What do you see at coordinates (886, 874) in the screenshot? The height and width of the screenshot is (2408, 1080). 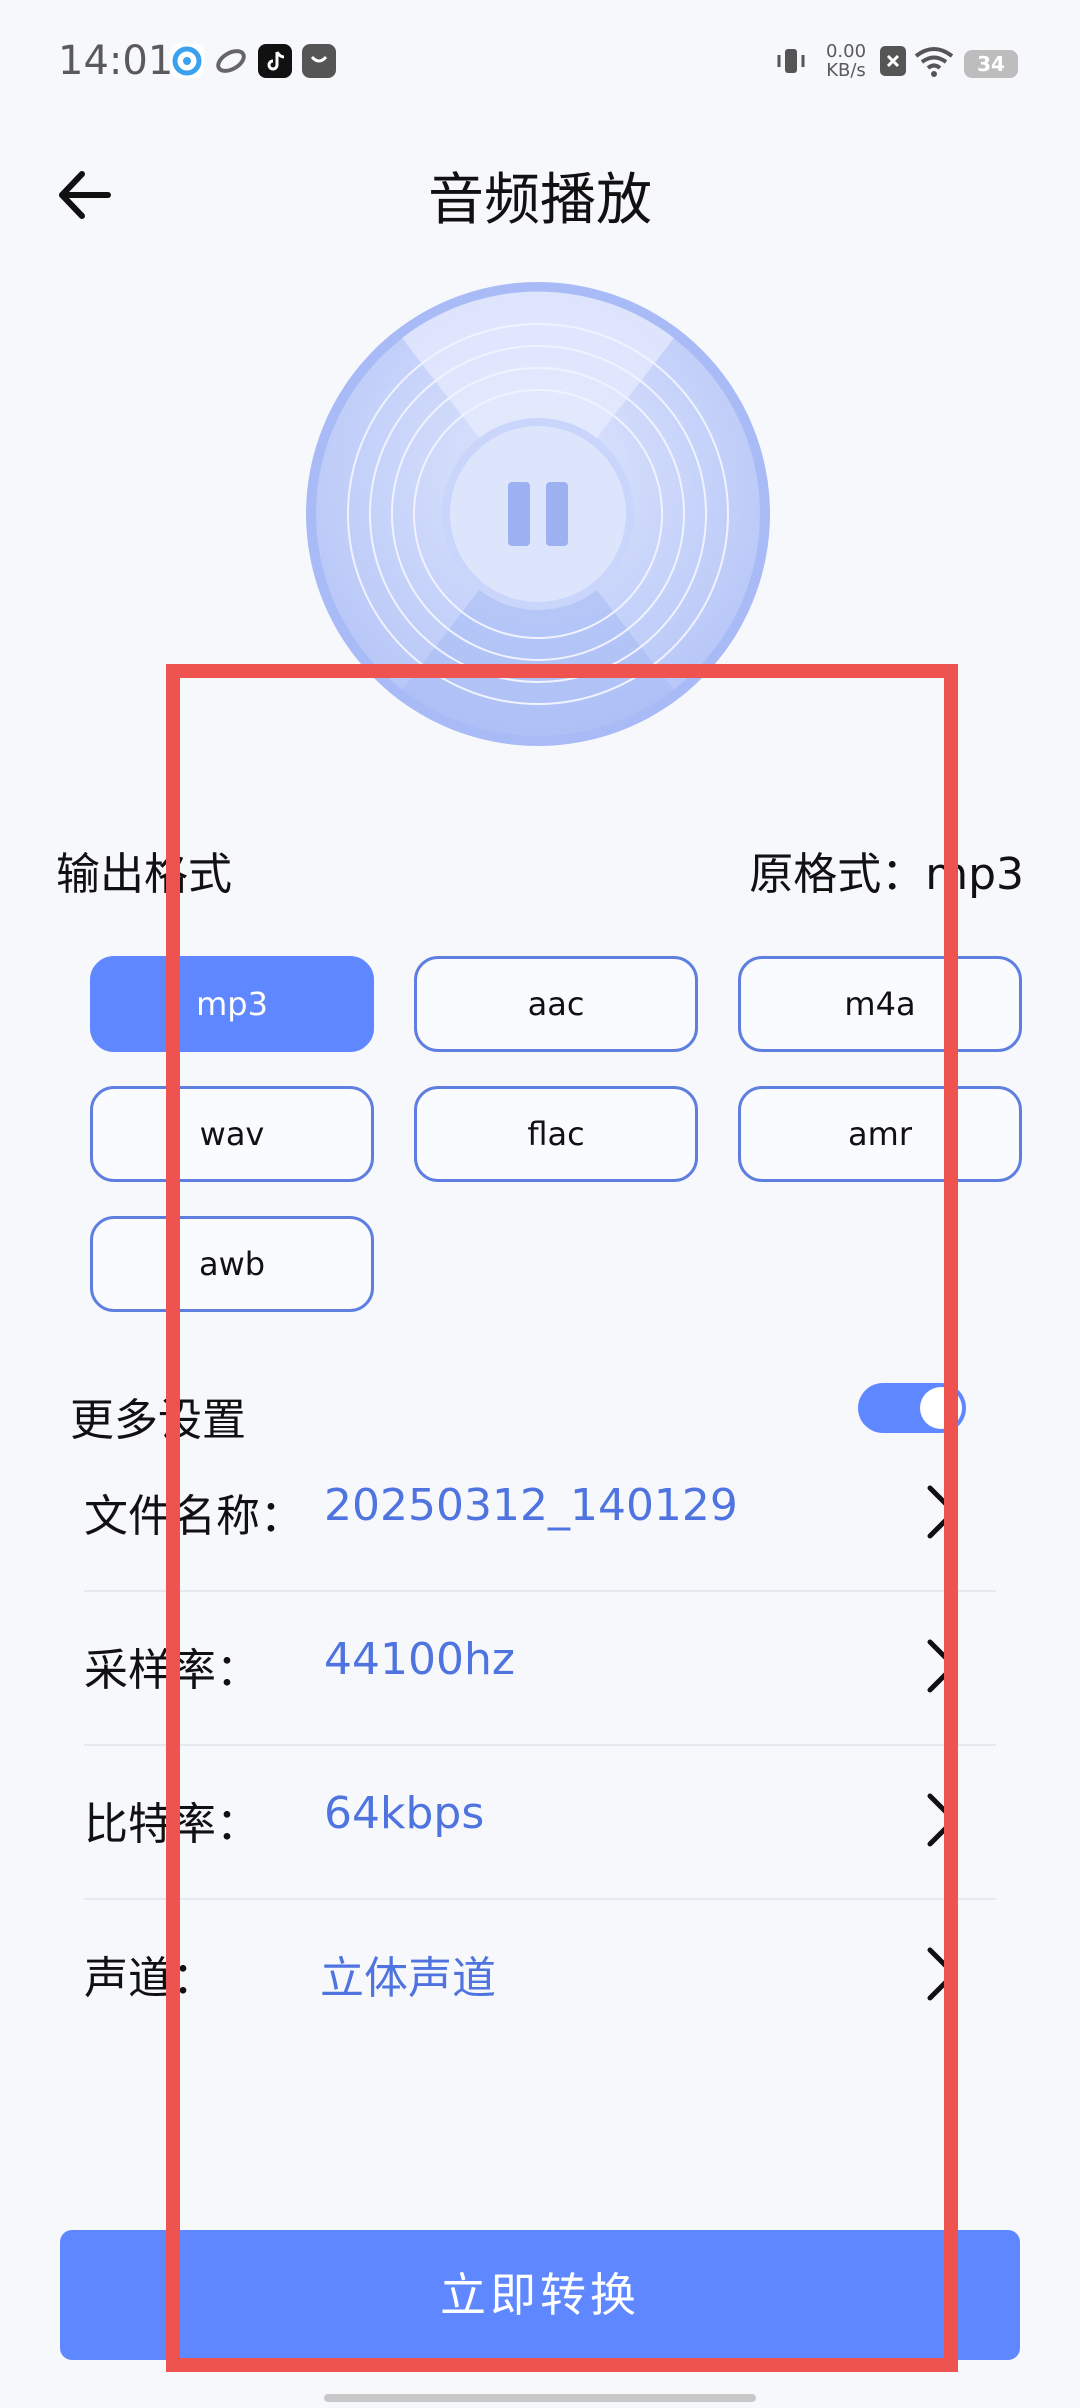 I see `original-format: 原格式：mp3` at bounding box center [886, 874].